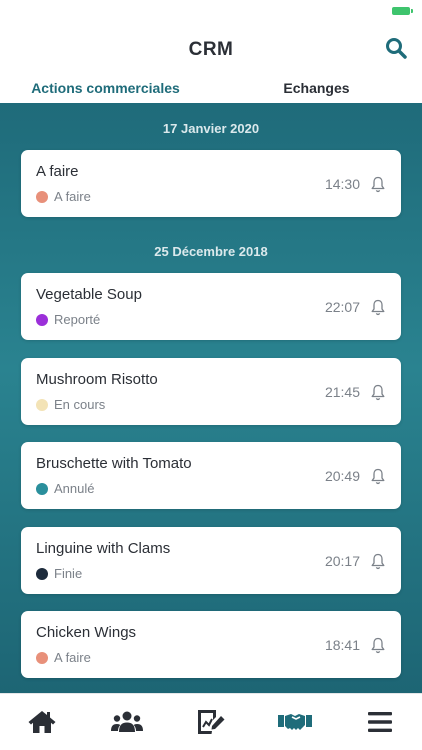 The height and width of the screenshot is (750, 422). I want to click on battery-icon, so click(402, 11).